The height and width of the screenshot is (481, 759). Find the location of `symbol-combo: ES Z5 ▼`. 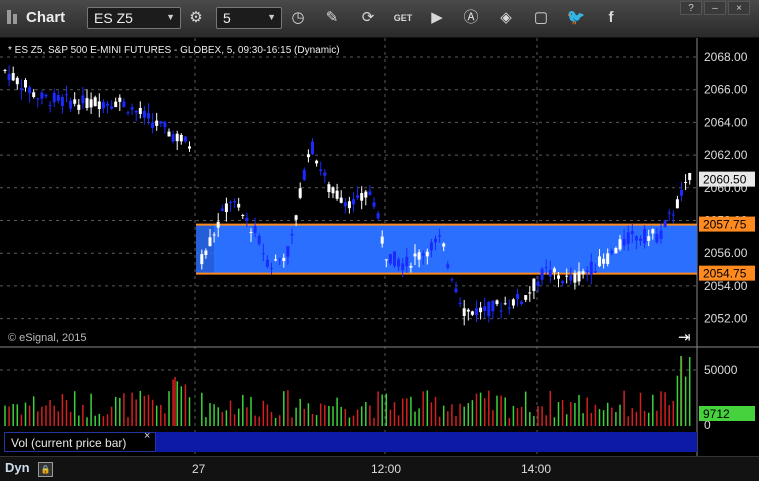

symbol-combo: ES Z5 ▼ is located at coordinates (134, 18).